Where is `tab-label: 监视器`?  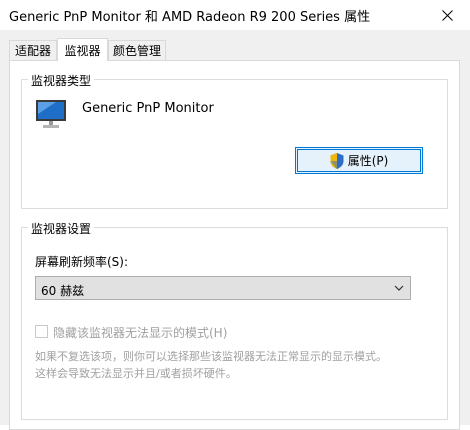 tab-label: 监视器 is located at coordinates (82, 50).